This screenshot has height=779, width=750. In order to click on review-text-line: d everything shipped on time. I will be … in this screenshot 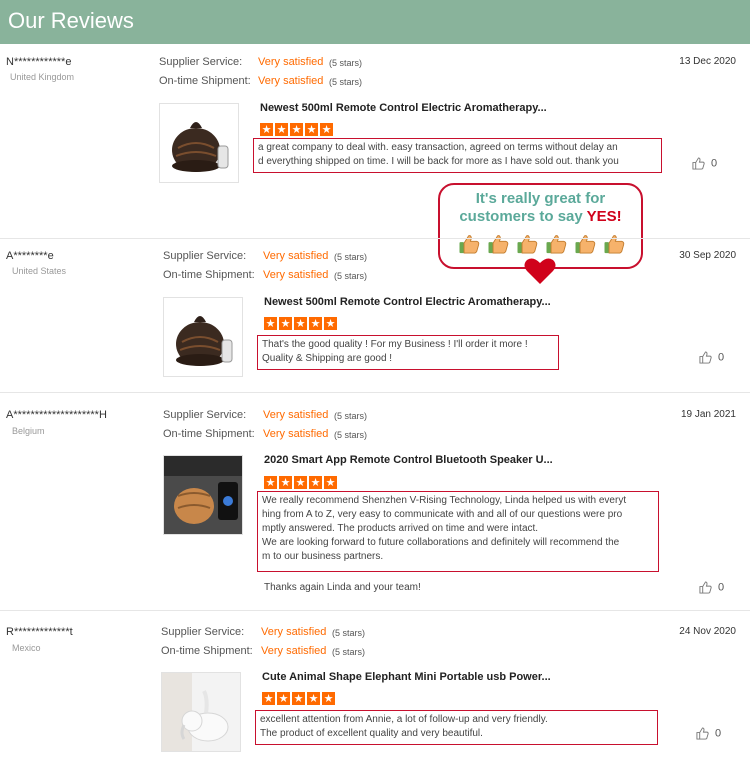, I will do `click(438, 161)`.